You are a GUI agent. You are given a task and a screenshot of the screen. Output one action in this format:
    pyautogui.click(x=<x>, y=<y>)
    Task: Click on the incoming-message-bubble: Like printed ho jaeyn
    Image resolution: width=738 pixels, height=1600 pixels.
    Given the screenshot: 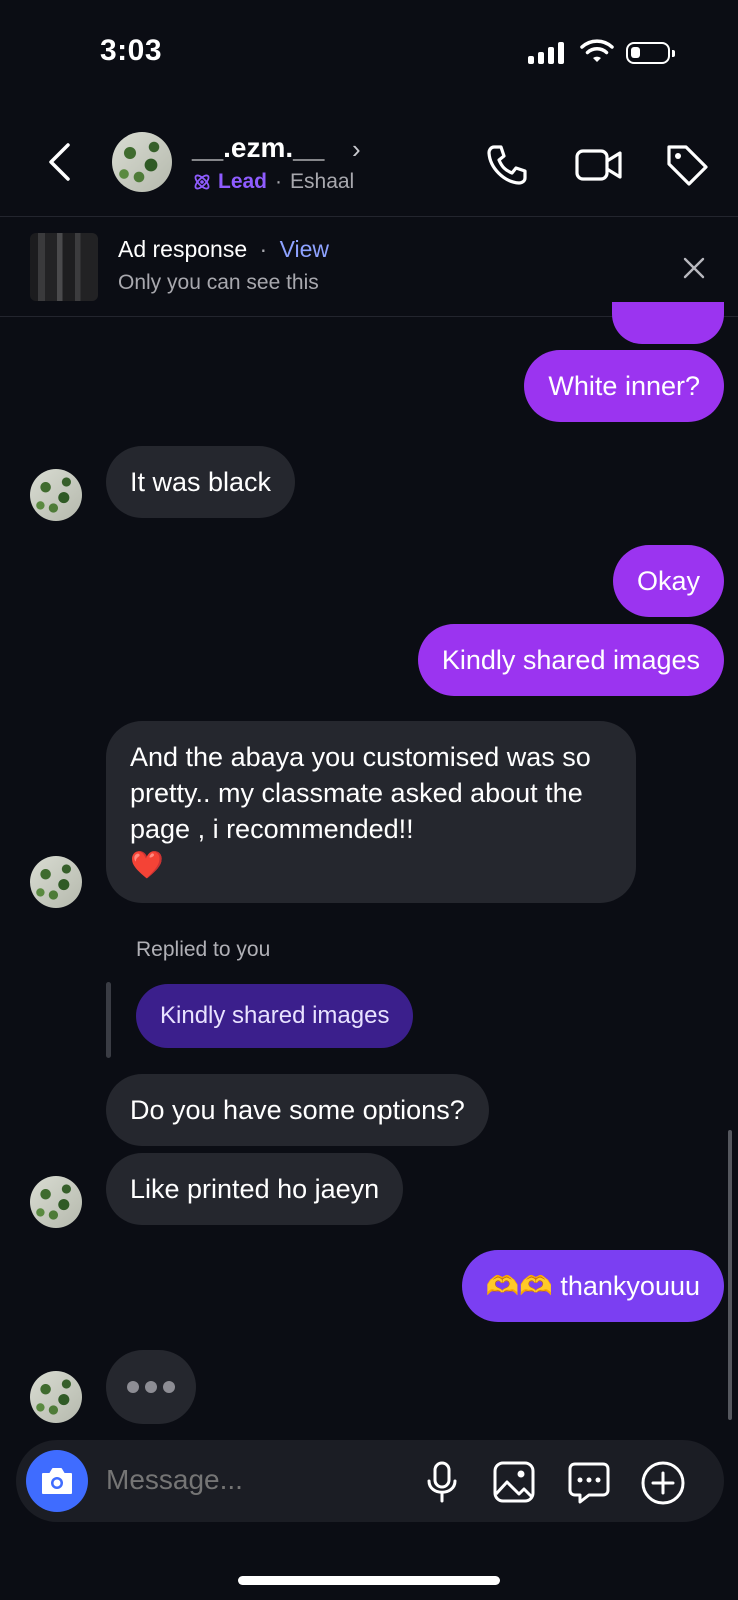 What is the action you would take?
    pyautogui.click(x=255, y=1189)
    